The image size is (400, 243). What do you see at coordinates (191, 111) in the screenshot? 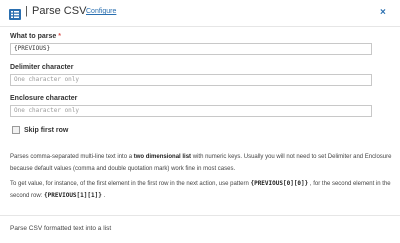
I see `enclosure-input: One character only` at bounding box center [191, 111].